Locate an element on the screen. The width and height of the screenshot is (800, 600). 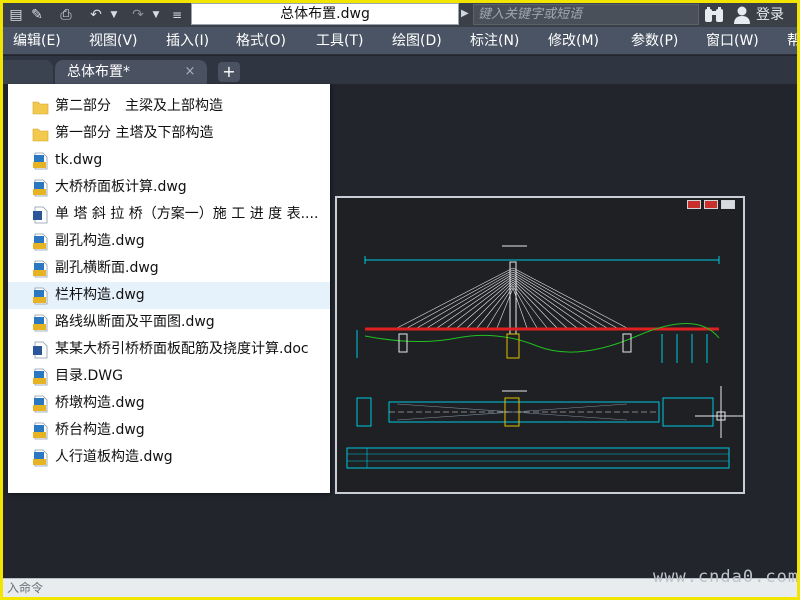
stay-cables is located at coordinates (512, 298).